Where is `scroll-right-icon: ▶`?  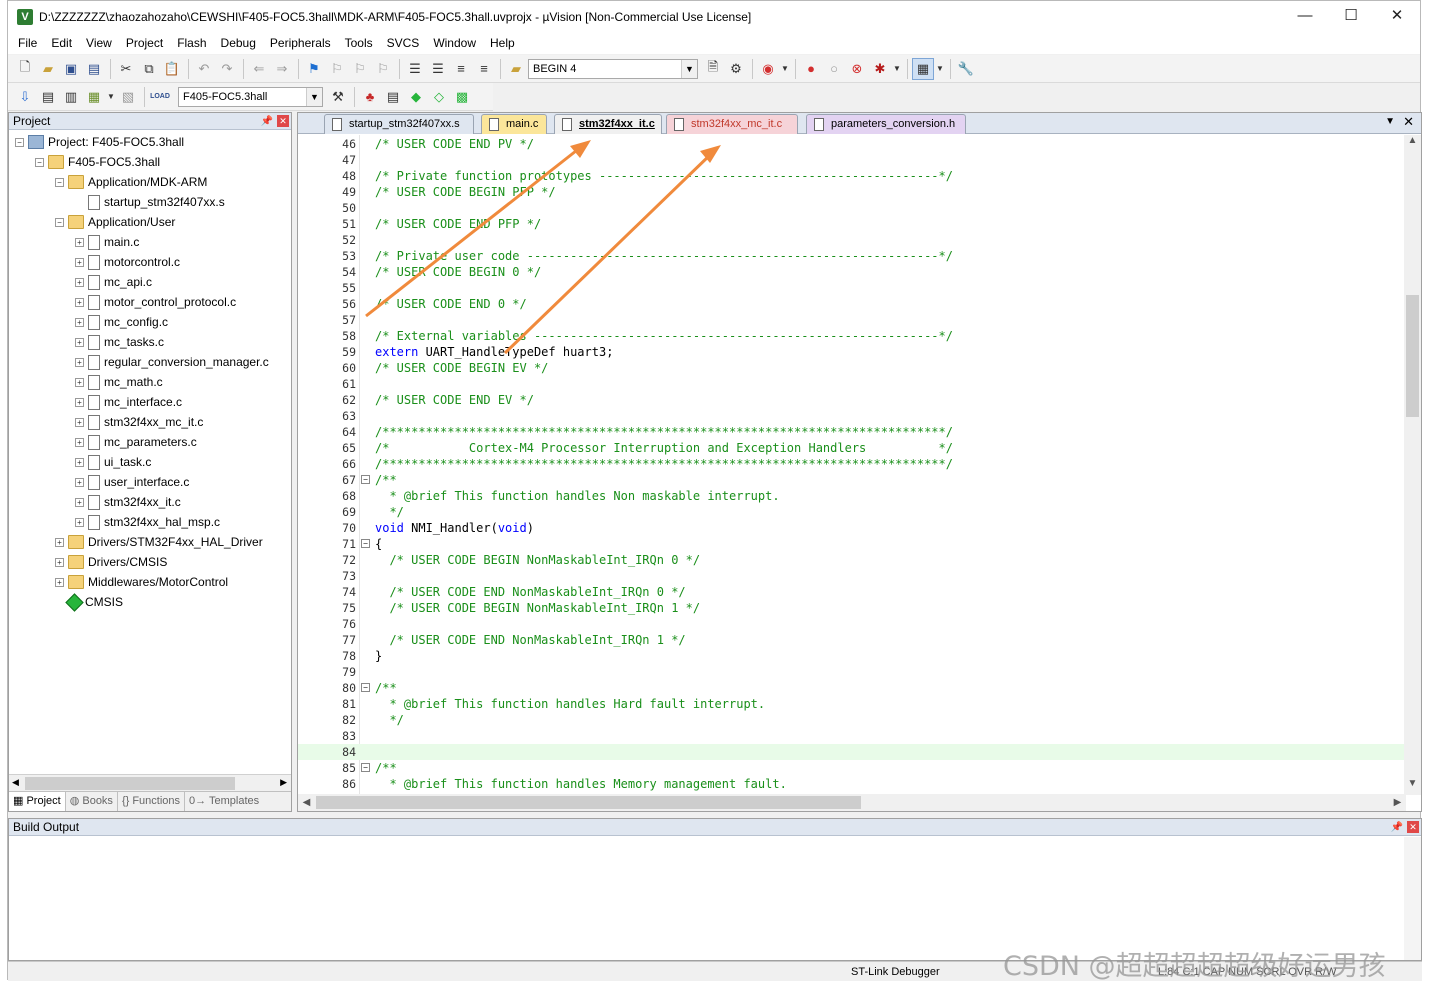
scroll-right-icon: ▶ is located at coordinates (1397, 802).